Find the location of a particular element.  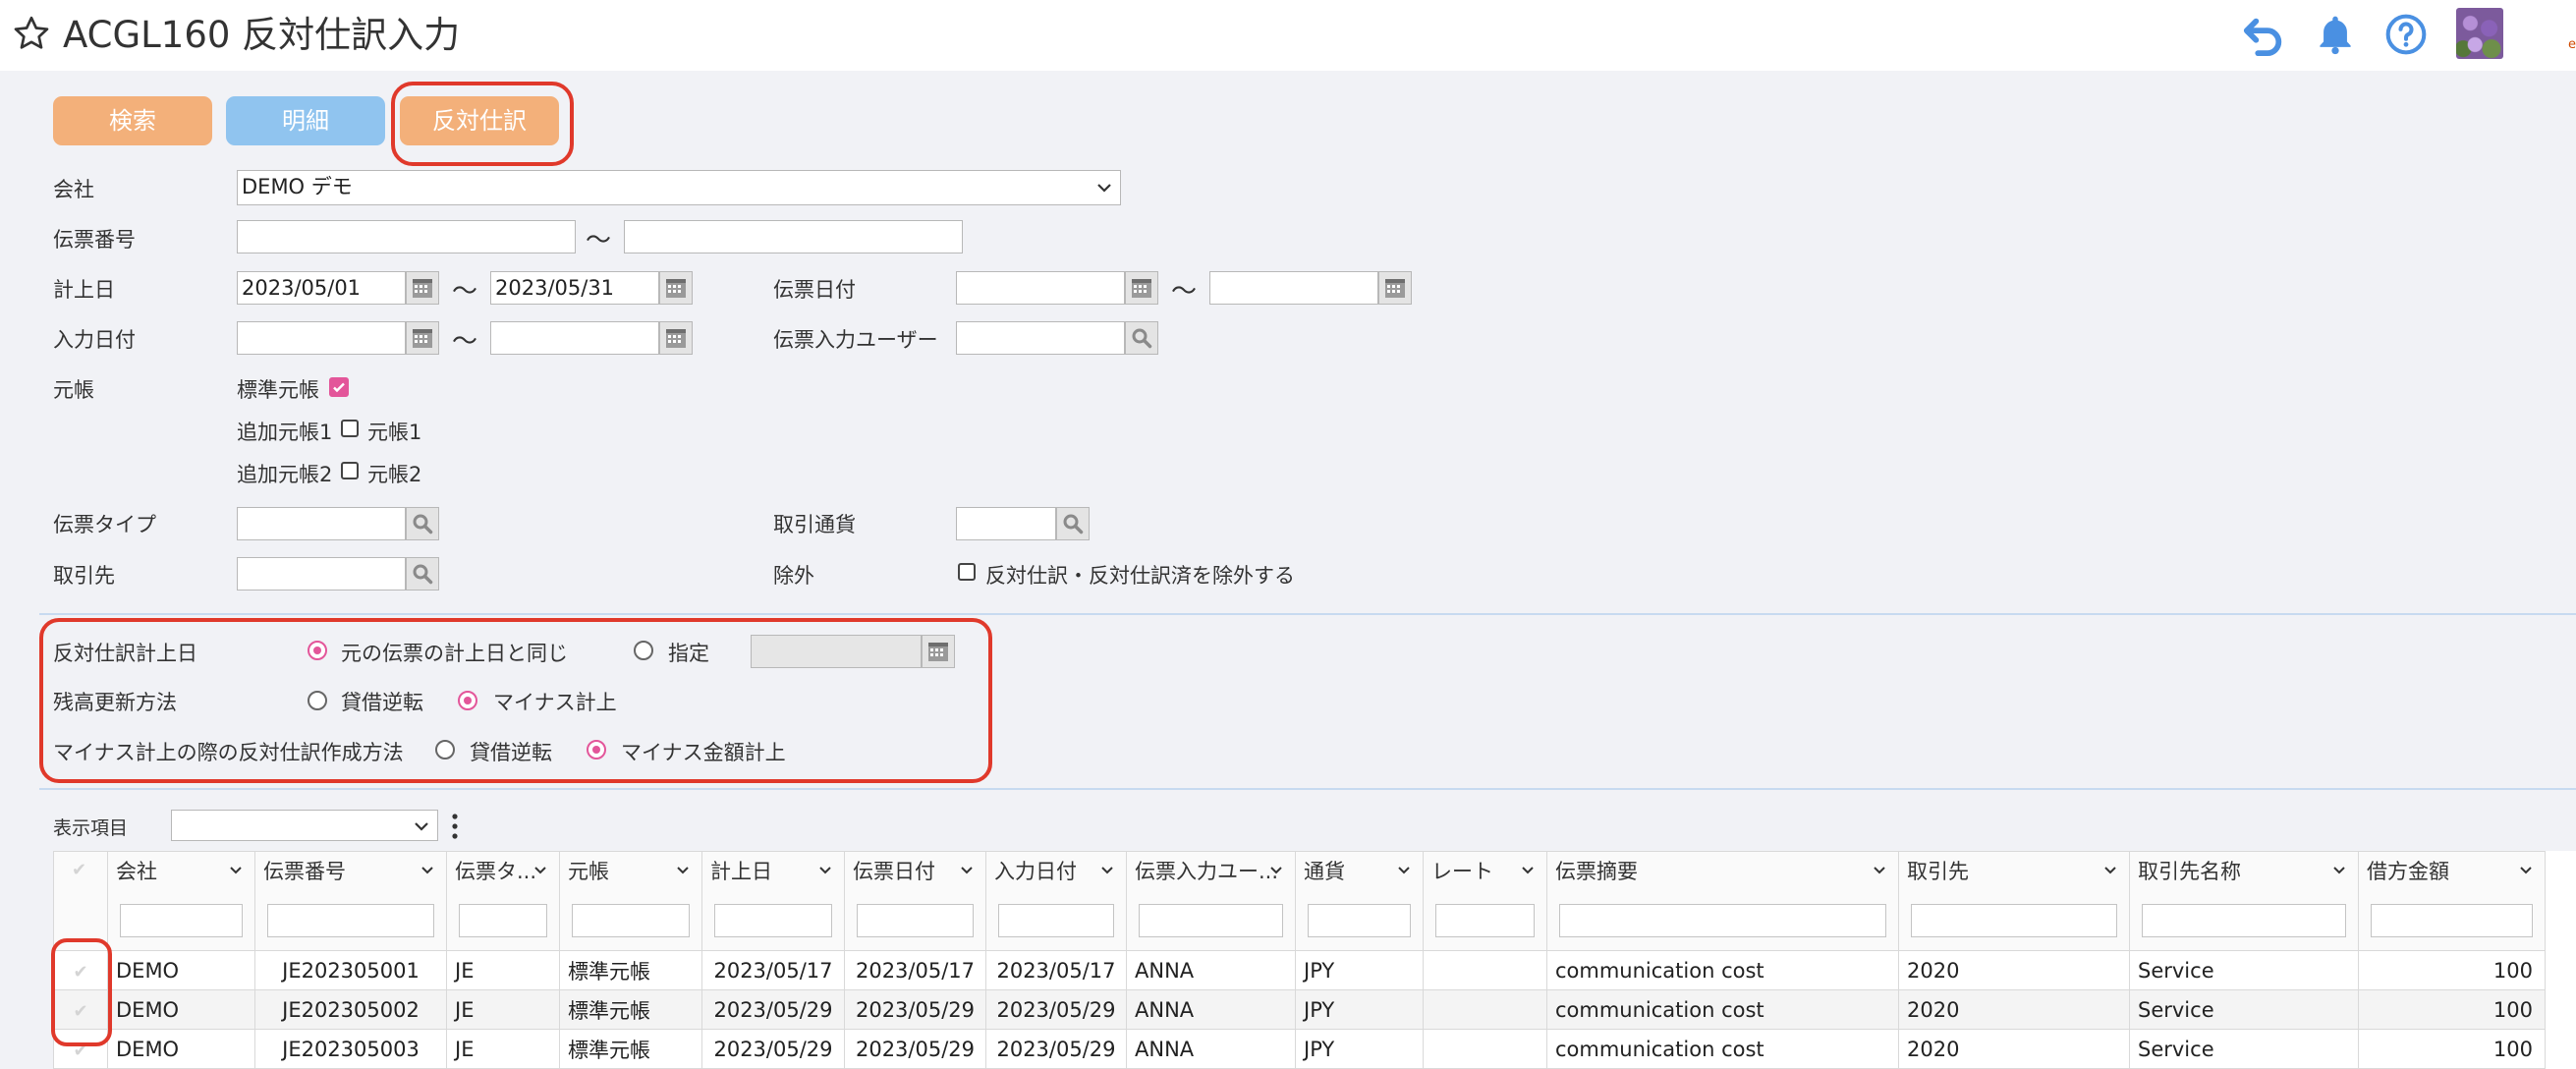

posting-date-to-input: 2023/05/31 is located at coordinates (574, 288).